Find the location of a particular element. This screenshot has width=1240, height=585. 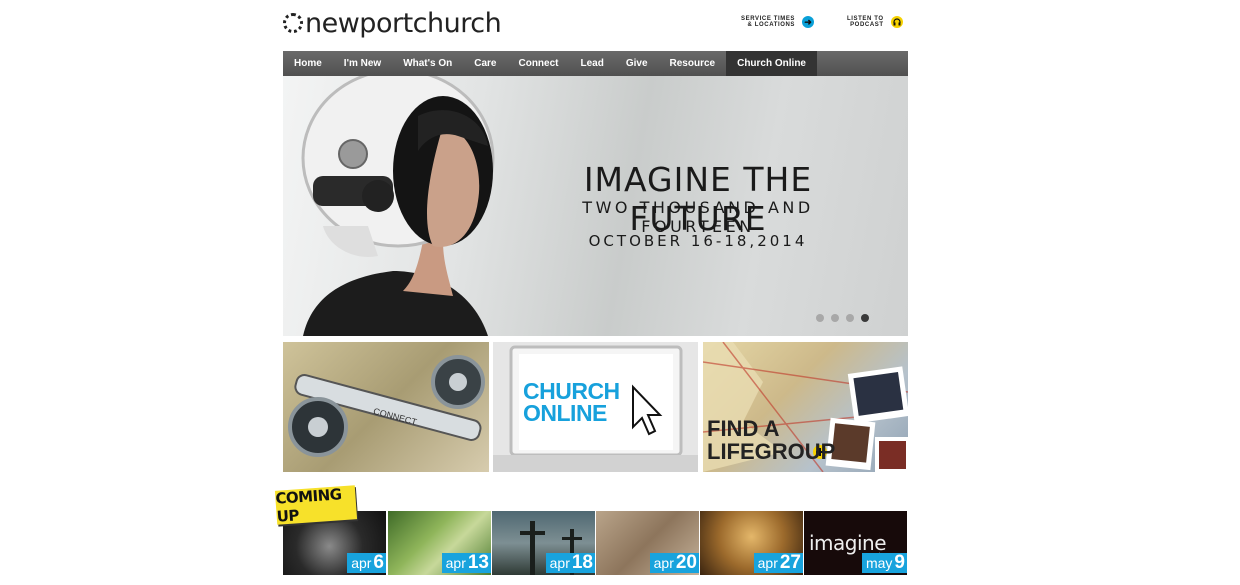

church-online-line2: ONLINE is located at coordinates (565, 413).